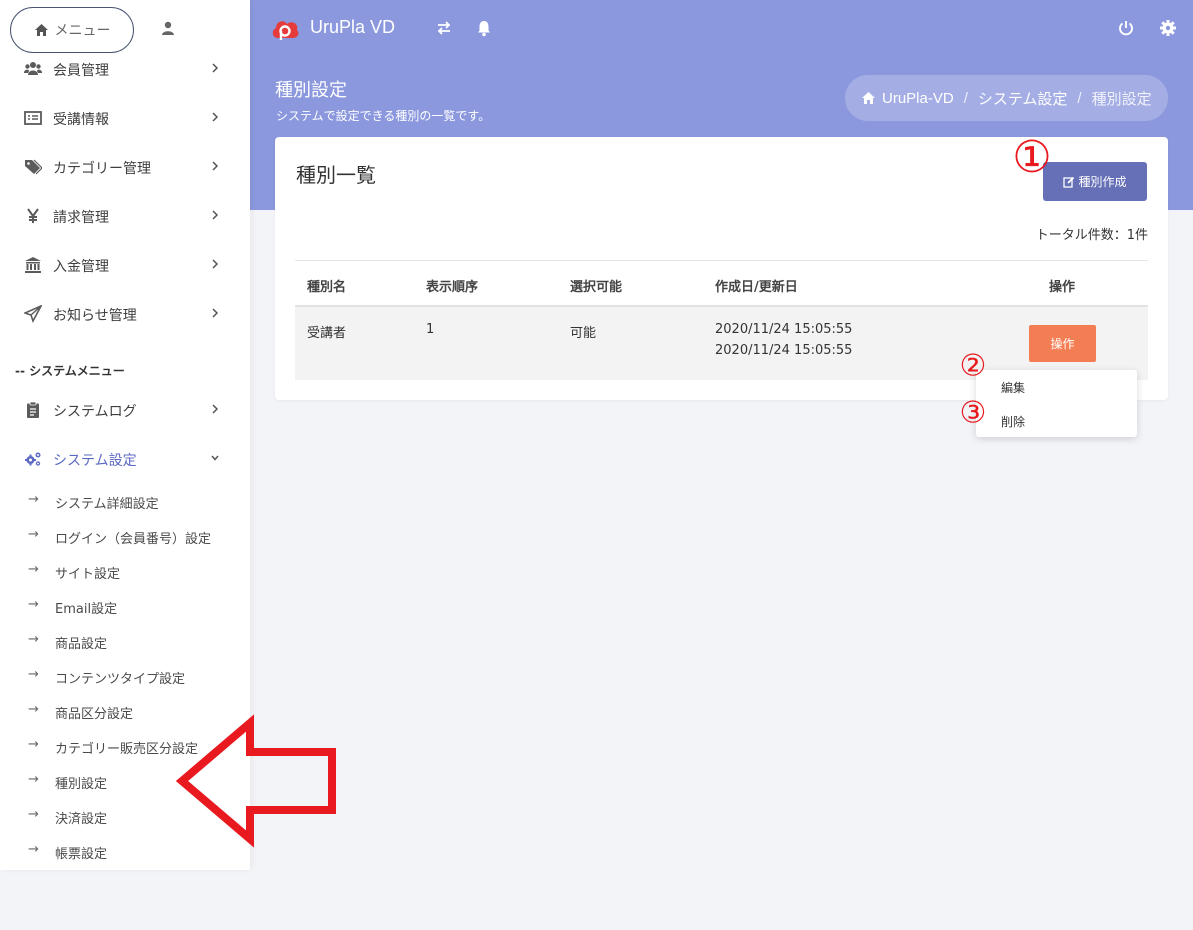 Image resolution: width=1193 pixels, height=930 pixels. What do you see at coordinates (1102, 182) in the screenshot?
I see `create-type-button-label: 種別作成` at bounding box center [1102, 182].